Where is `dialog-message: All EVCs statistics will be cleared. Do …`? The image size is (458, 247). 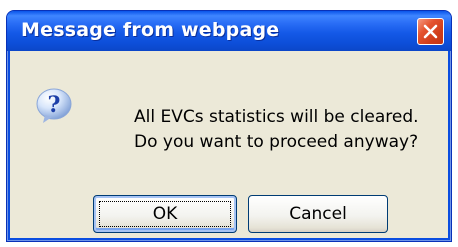
dialog-message: All EVCs statistics will be cleared. Do … is located at coordinates (276, 130).